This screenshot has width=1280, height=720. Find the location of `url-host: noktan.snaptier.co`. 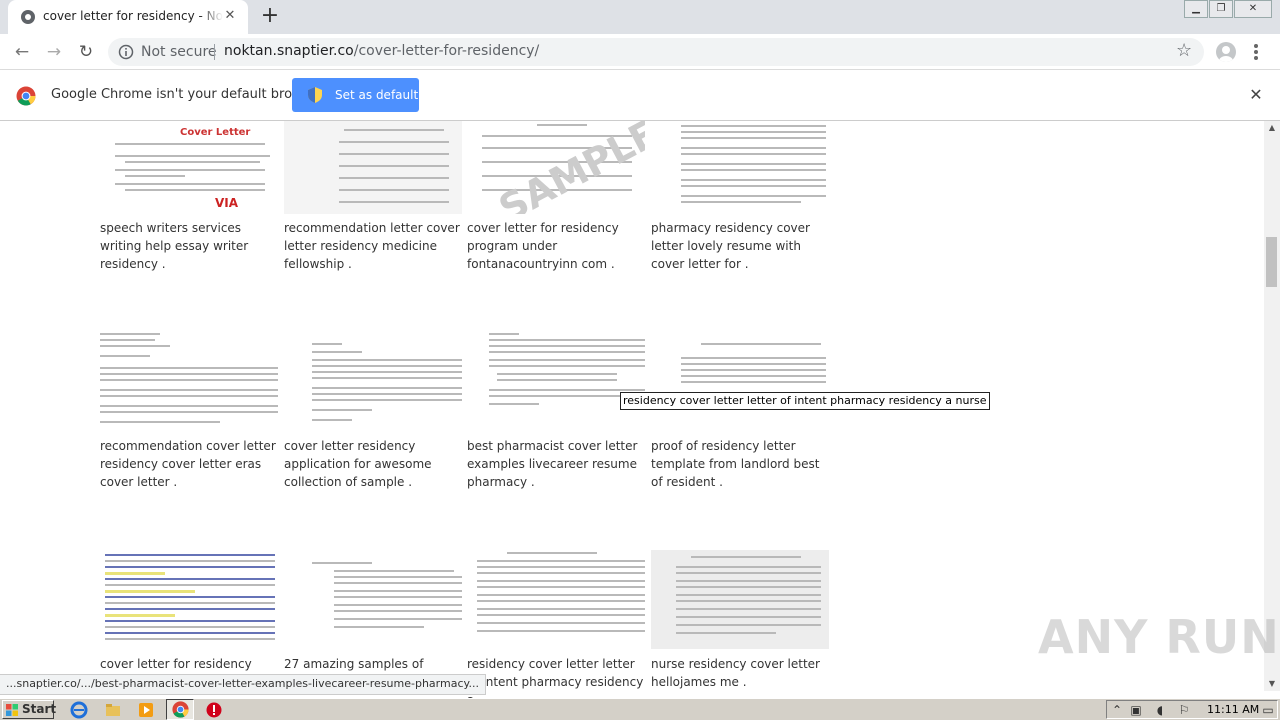

url-host: noktan.snaptier.co is located at coordinates (289, 51).